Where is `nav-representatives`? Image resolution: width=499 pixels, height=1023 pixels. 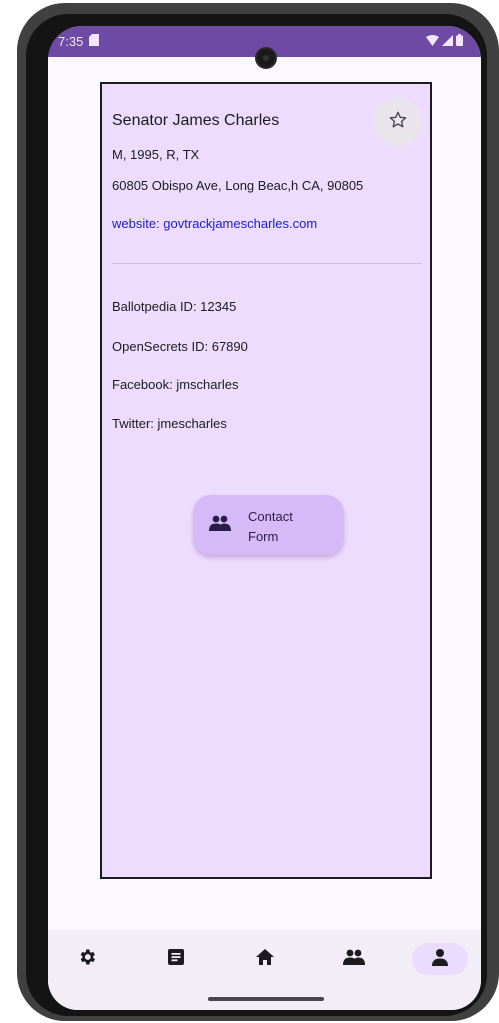
nav-representatives is located at coordinates (354, 959).